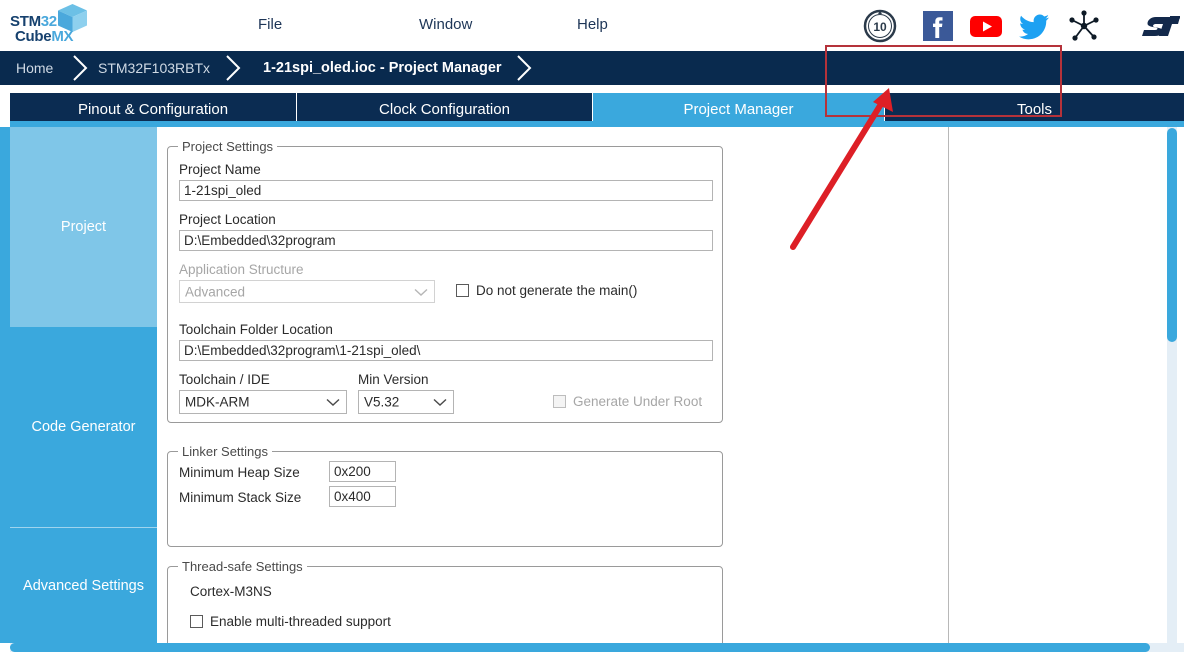 Image resolution: width=1184 pixels, height=661 pixels. I want to click on sidebar-item-advanced-settings: Advanced Settings, so click(83, 585).